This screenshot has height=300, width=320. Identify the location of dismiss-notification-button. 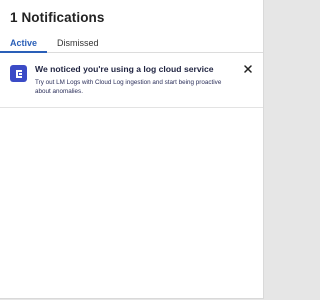
(248, 69).